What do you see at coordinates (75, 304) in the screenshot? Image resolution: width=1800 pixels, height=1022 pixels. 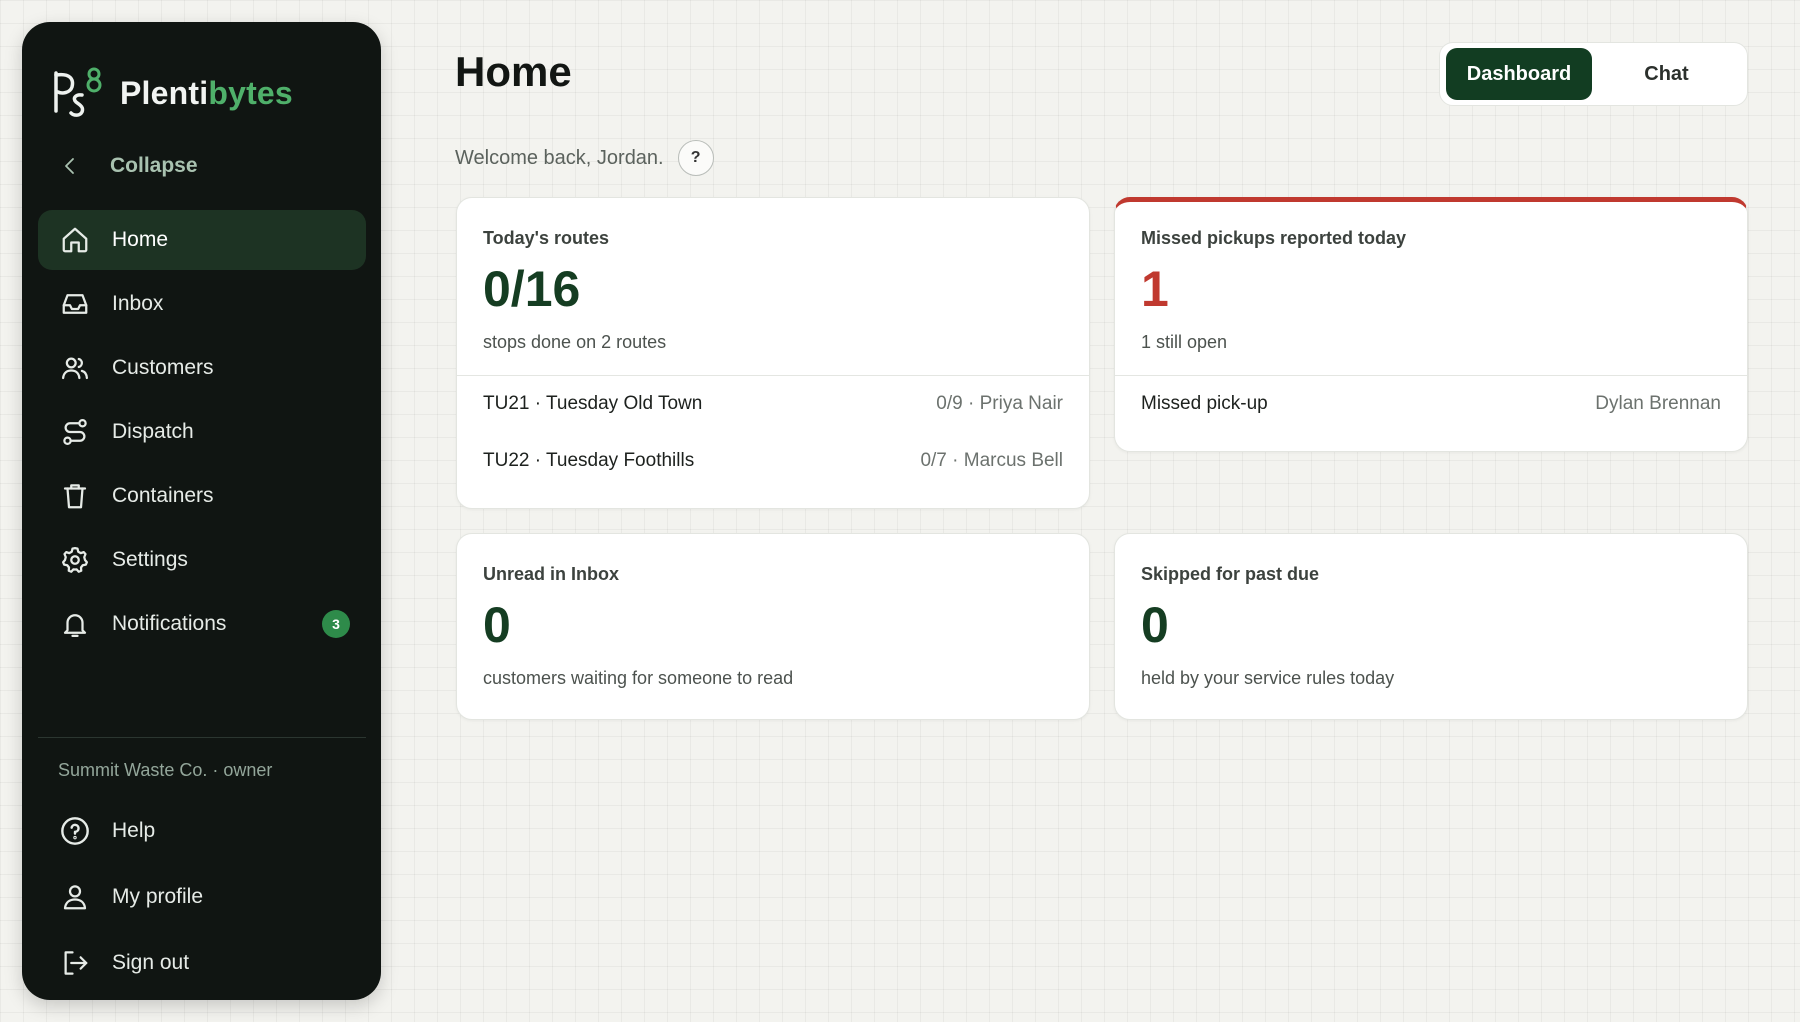 I see `inbox-icon` at bounding box center [75, 304].